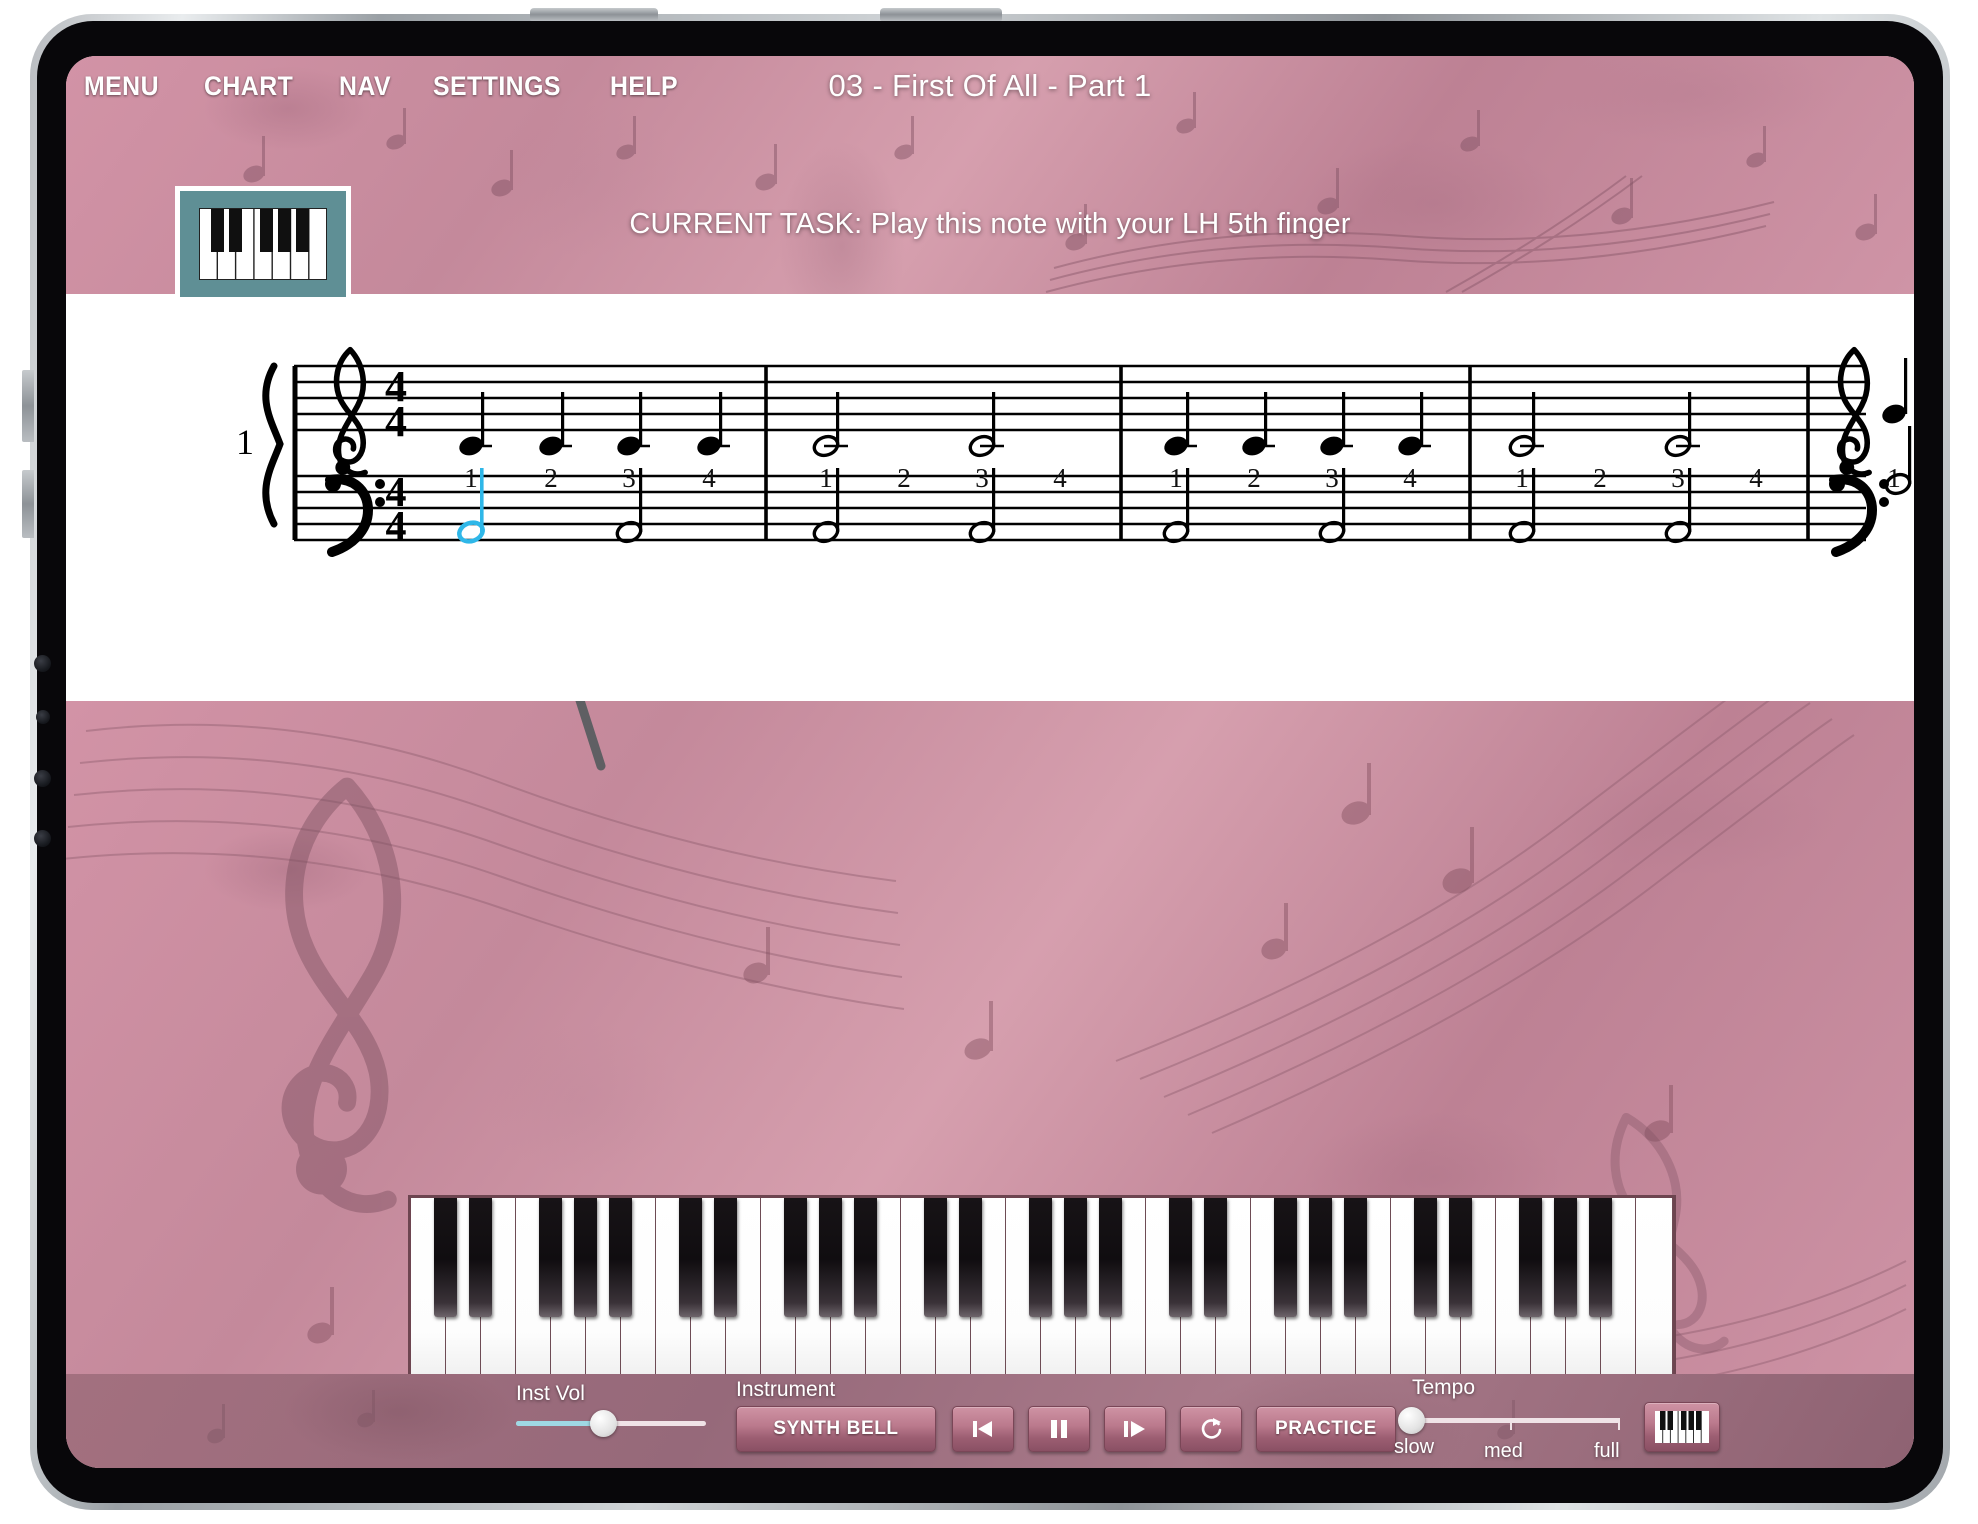 The height and width of the screenshot is (1524, 1978). I want to click on tempo-tick-label-full: full, so click(1607, 1451).